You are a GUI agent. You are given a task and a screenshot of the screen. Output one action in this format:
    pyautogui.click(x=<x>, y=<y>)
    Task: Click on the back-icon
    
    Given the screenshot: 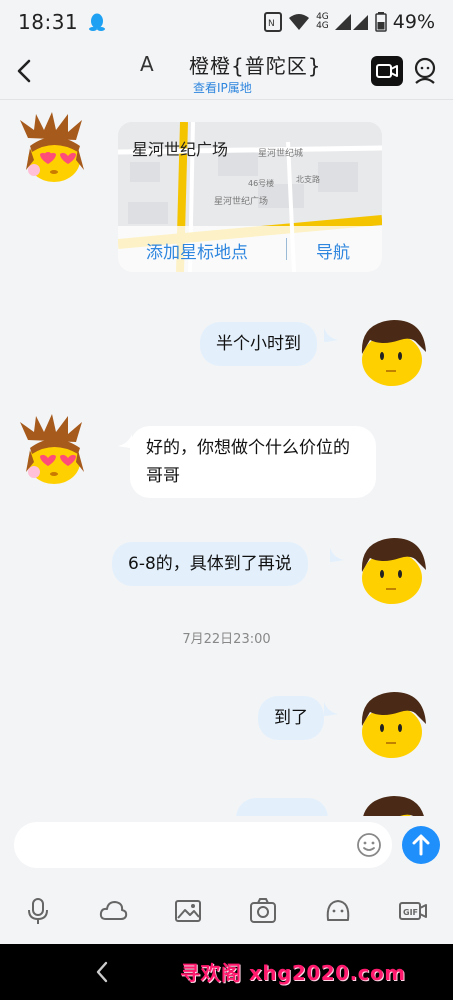 What is the action you would take?
    pyautogui.click(x=24, y=71)
    